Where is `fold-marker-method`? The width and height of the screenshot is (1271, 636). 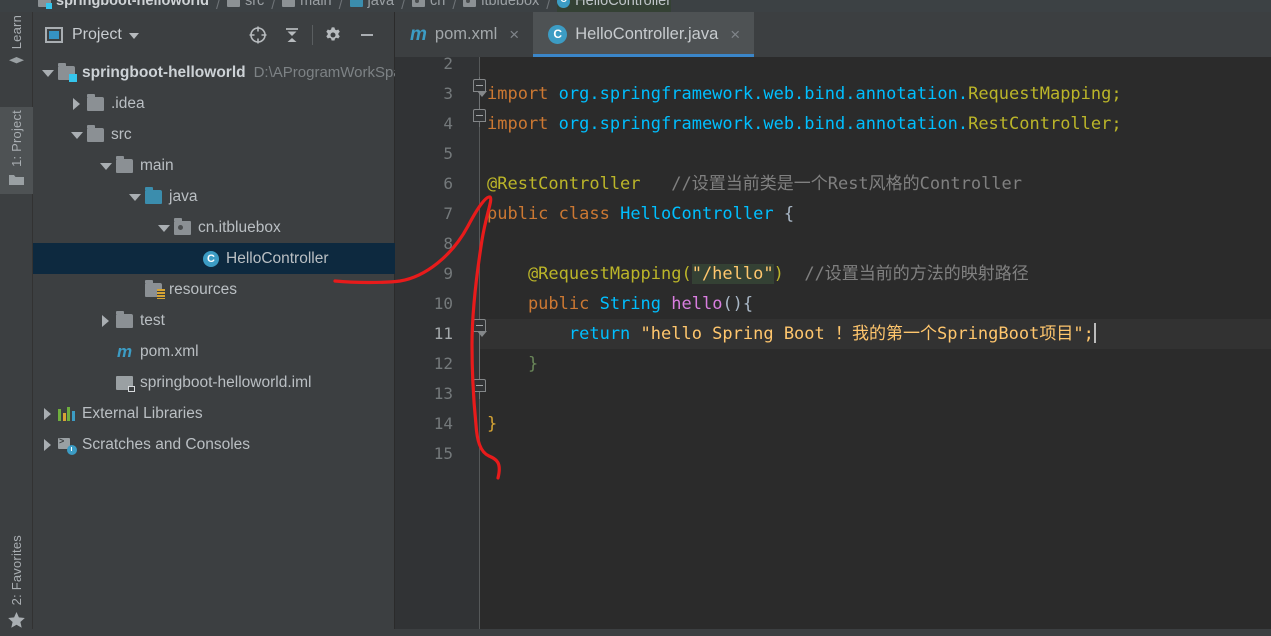 fold-marker-method is located at coordinates (480, 328).